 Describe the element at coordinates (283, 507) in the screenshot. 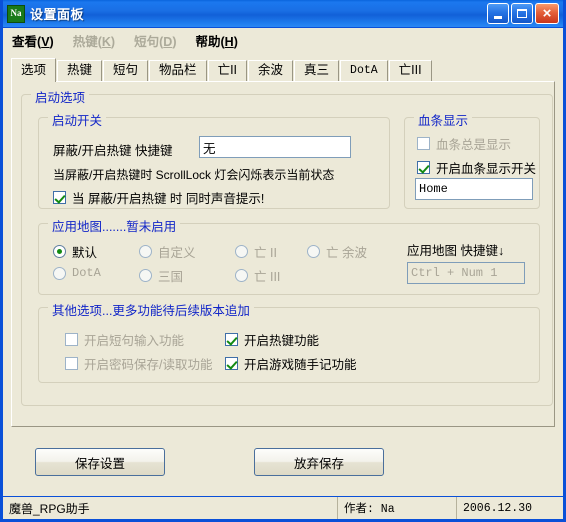

I see `status-bar: 魔兽_RPG助手 作者: Na 2006.12.30` at that location.